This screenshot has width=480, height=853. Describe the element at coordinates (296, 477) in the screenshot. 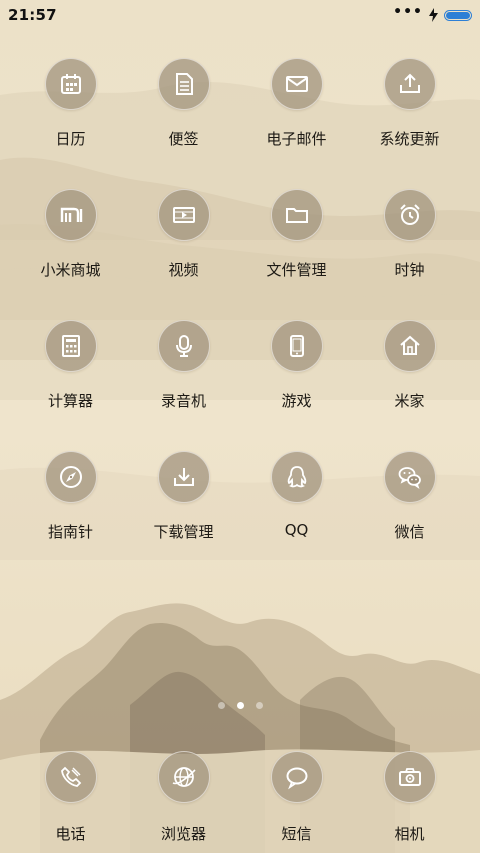

I see `qq-penguin-icon` at that location.